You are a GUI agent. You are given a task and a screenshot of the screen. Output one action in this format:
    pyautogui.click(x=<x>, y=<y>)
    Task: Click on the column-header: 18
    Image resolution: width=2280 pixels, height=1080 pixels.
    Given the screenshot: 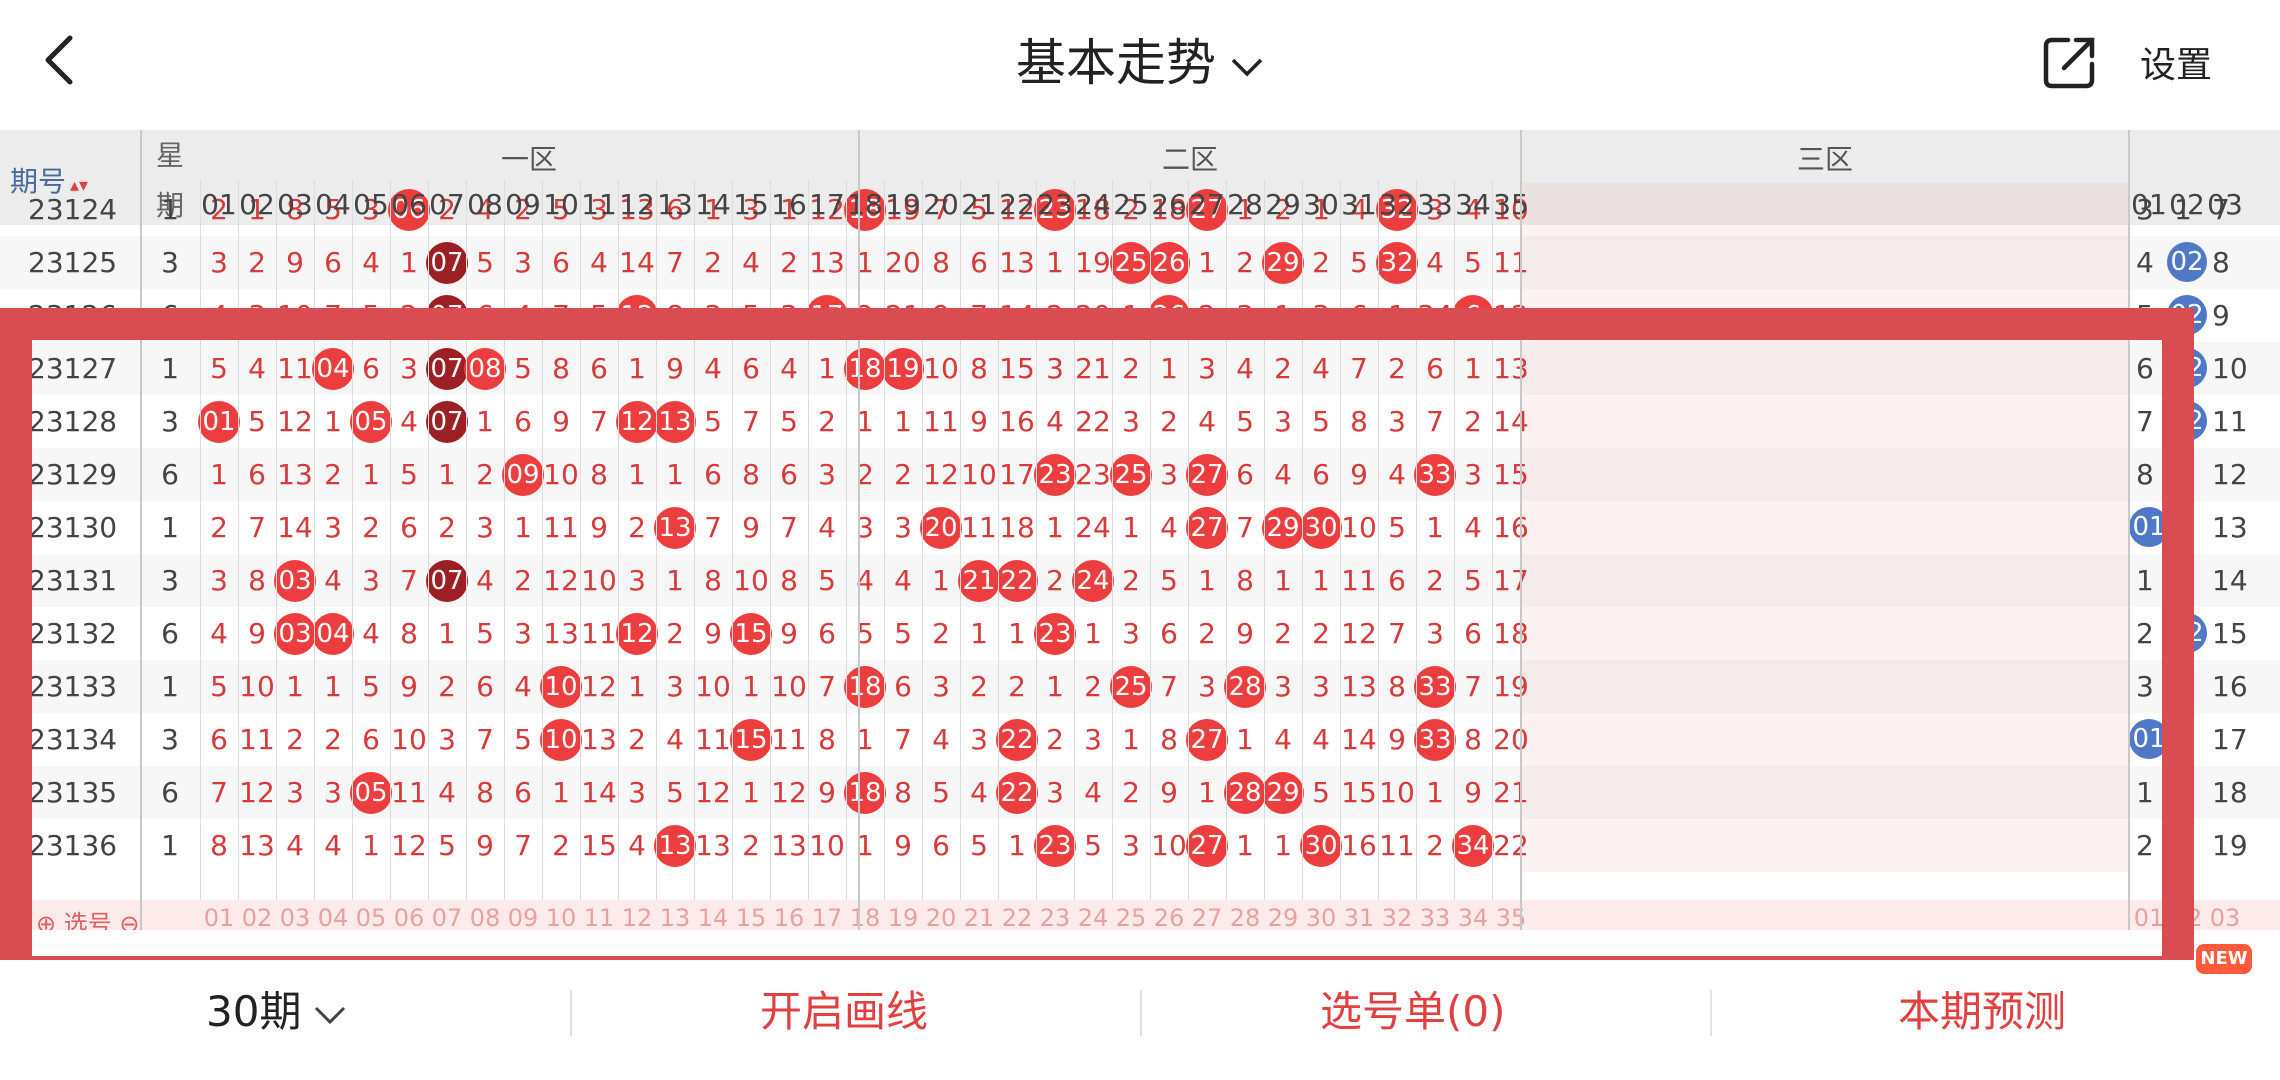 What is the action you would take?
    pyautogui.click(x=865, y=204)
    